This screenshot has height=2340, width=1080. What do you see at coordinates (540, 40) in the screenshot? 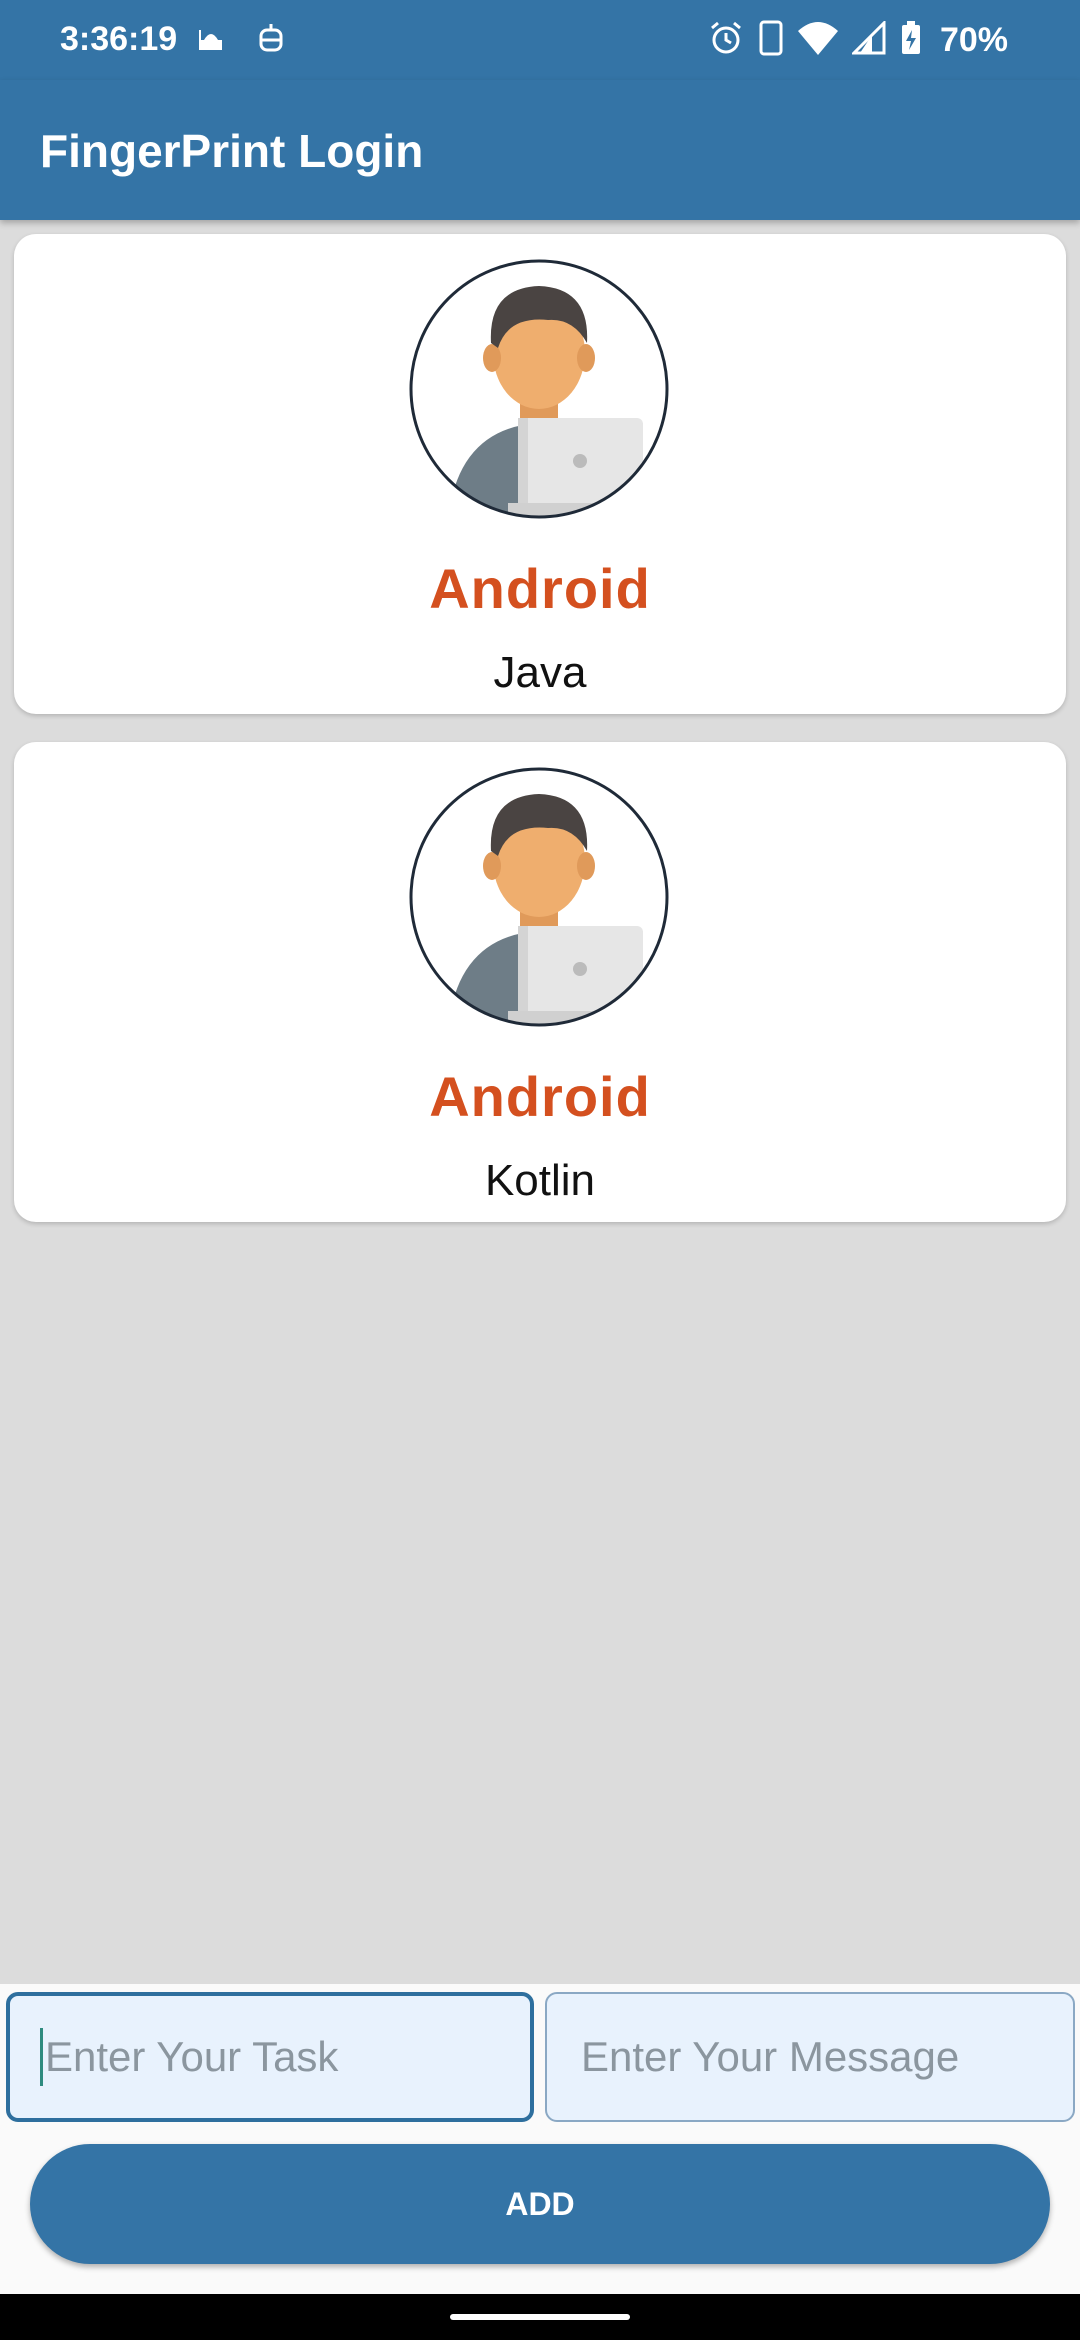
I see `status-bar: 3:36:19 70%` at bounding box center [540, 40].